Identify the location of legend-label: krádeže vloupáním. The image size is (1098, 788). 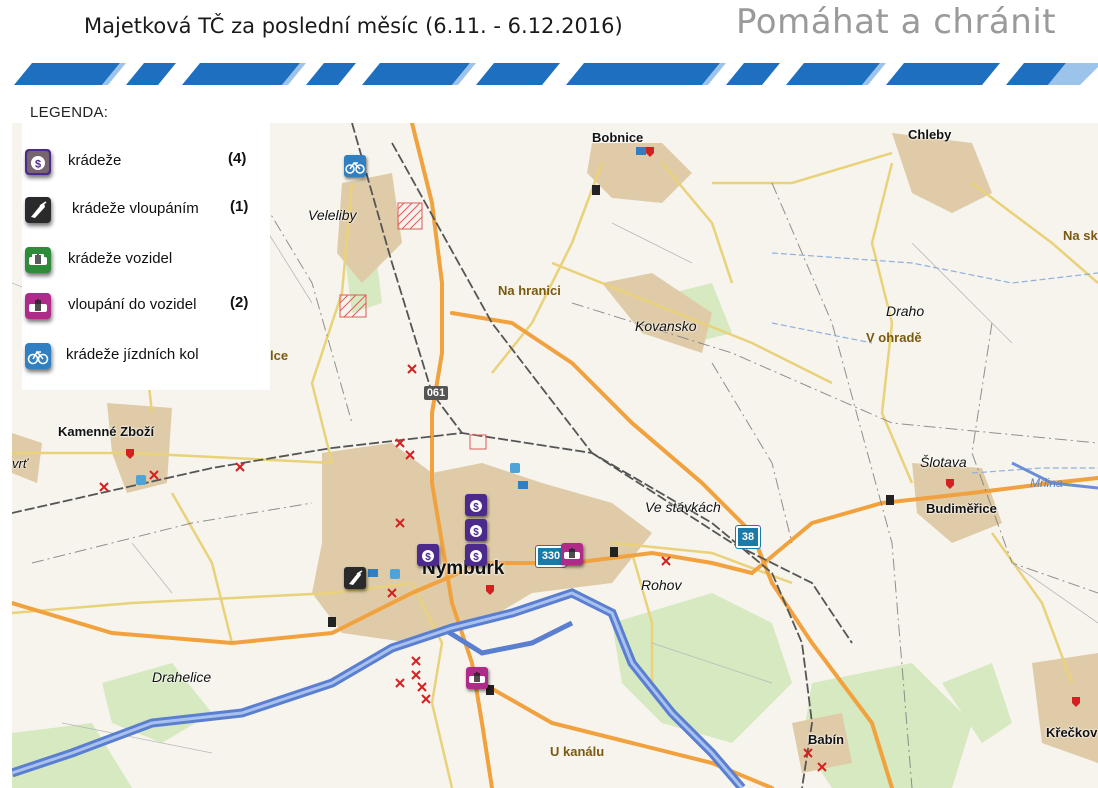
(135, 208).